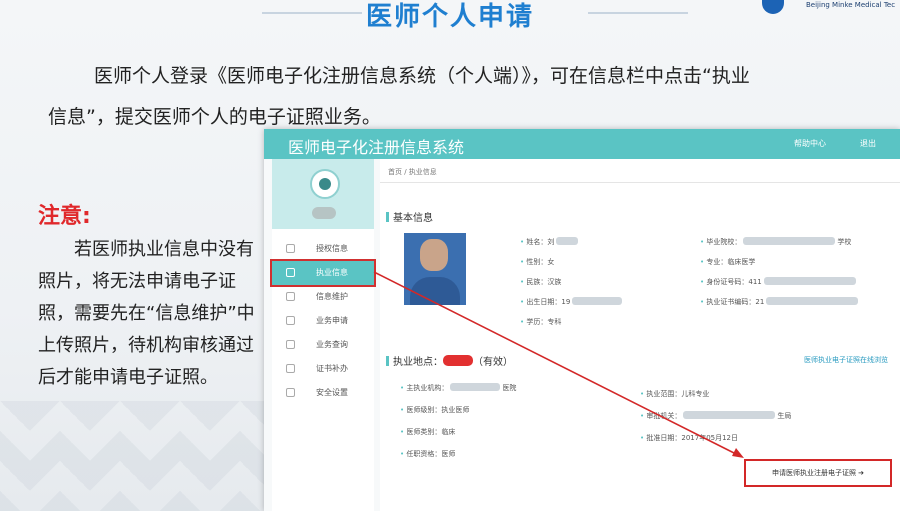  Describe the element at coordinates (776, 241) in the screenshot. I see `field-school: • 毕业院校： 学校` at that location.